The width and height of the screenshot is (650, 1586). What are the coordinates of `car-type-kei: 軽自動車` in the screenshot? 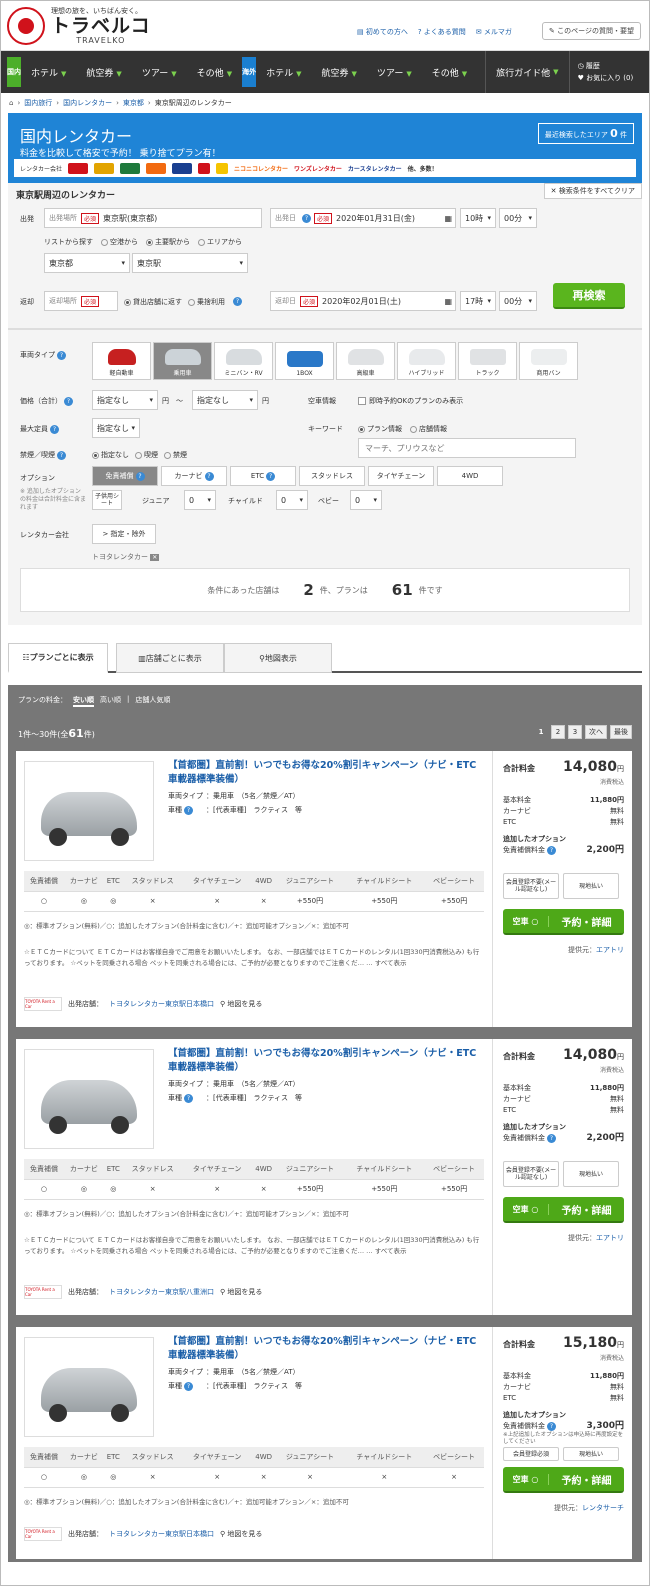 It's located at (121, 361).